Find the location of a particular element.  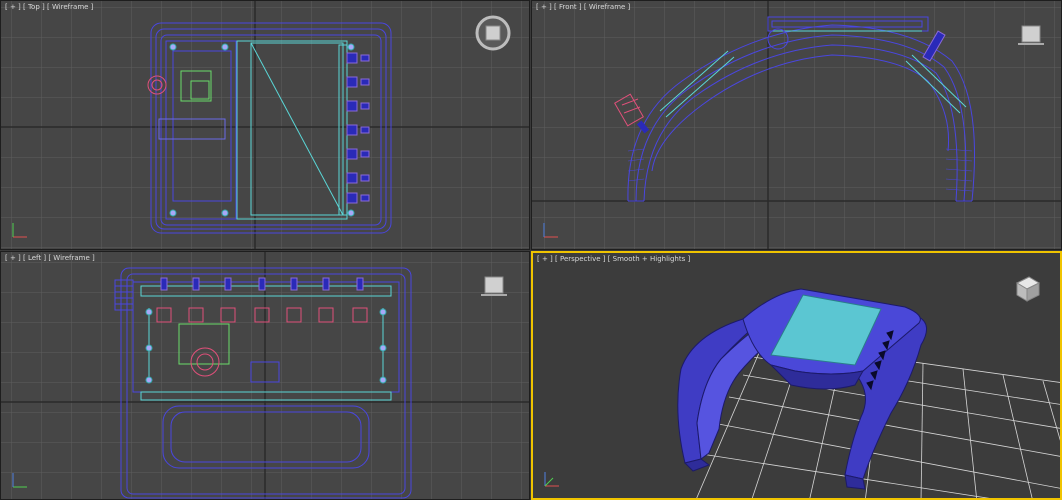

viewport-label-top: [ + ] [ Top ] [ Wireframe ] is located at coordinates (49, 7).